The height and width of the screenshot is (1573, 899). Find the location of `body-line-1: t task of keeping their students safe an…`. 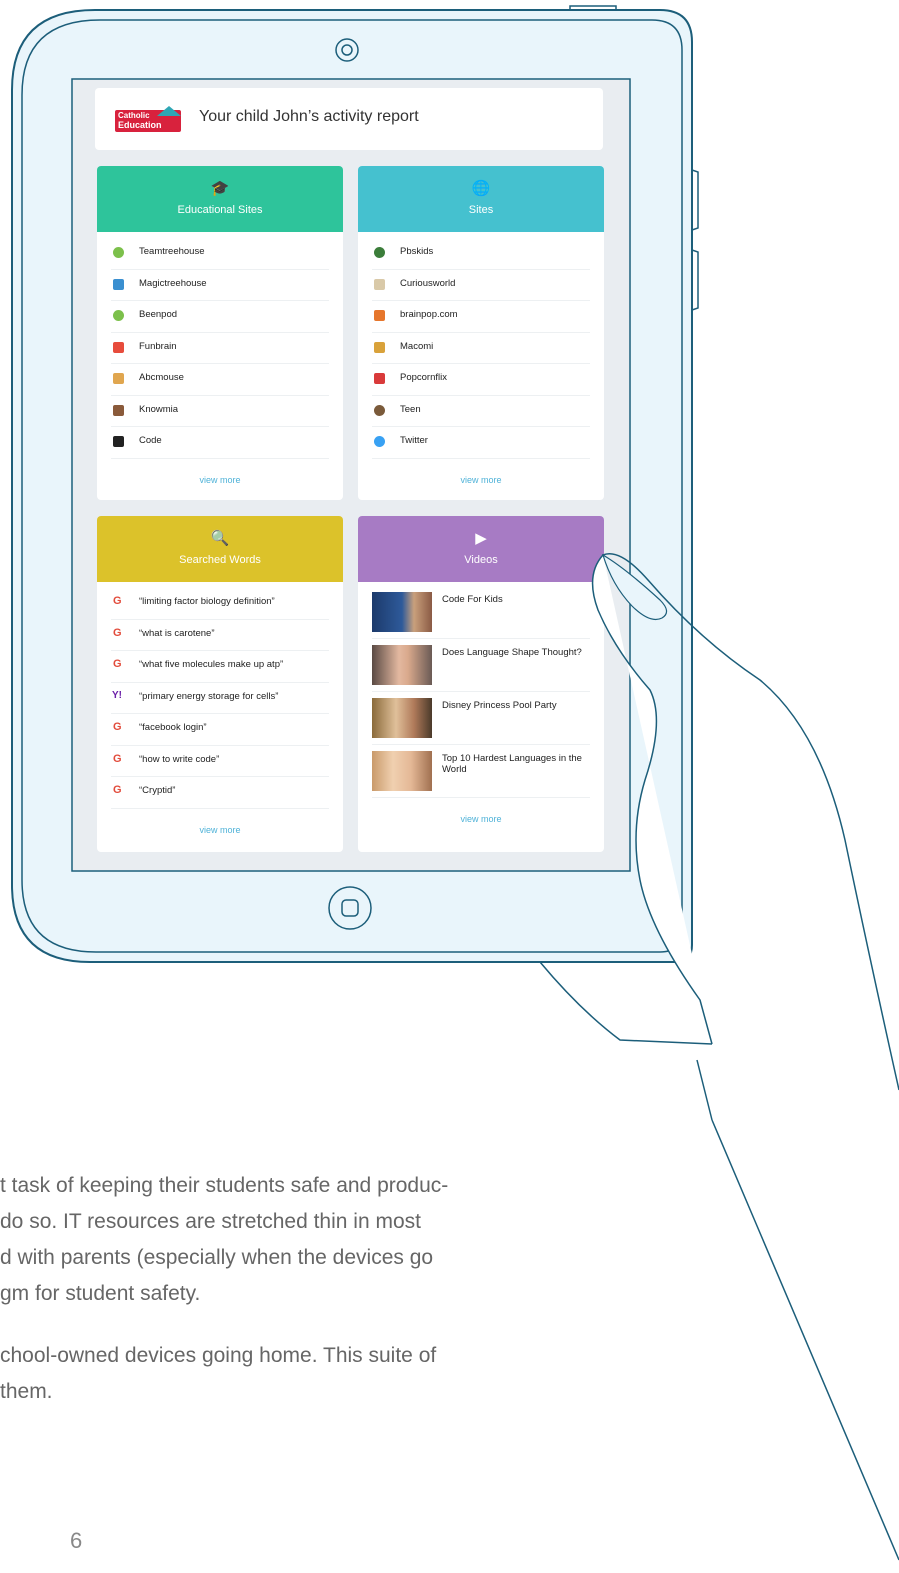

body-line-1: t task of keeping their students safe an… is located at coordinates (224, 1185).